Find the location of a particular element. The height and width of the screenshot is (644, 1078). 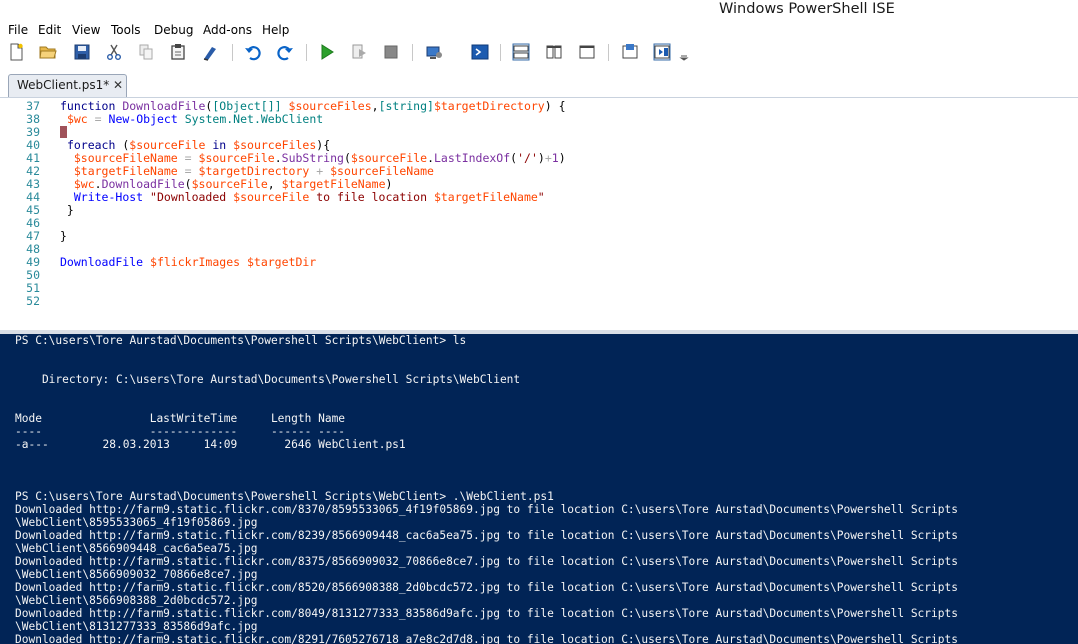

code-token: } is located at coordinates (63, 236).